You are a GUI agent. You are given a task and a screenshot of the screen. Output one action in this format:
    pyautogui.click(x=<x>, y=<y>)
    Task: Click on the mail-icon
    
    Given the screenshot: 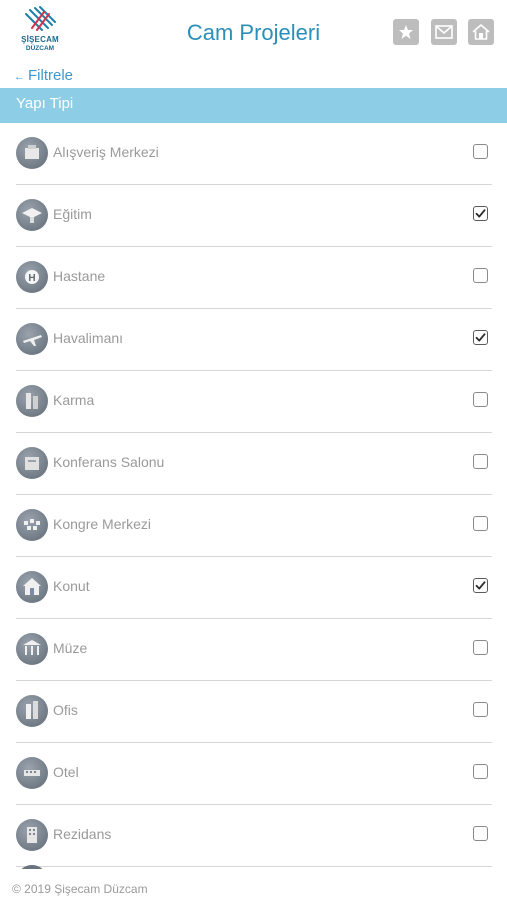 What is the action you would take?
    pyautogui.click(x=444, y=32)
    